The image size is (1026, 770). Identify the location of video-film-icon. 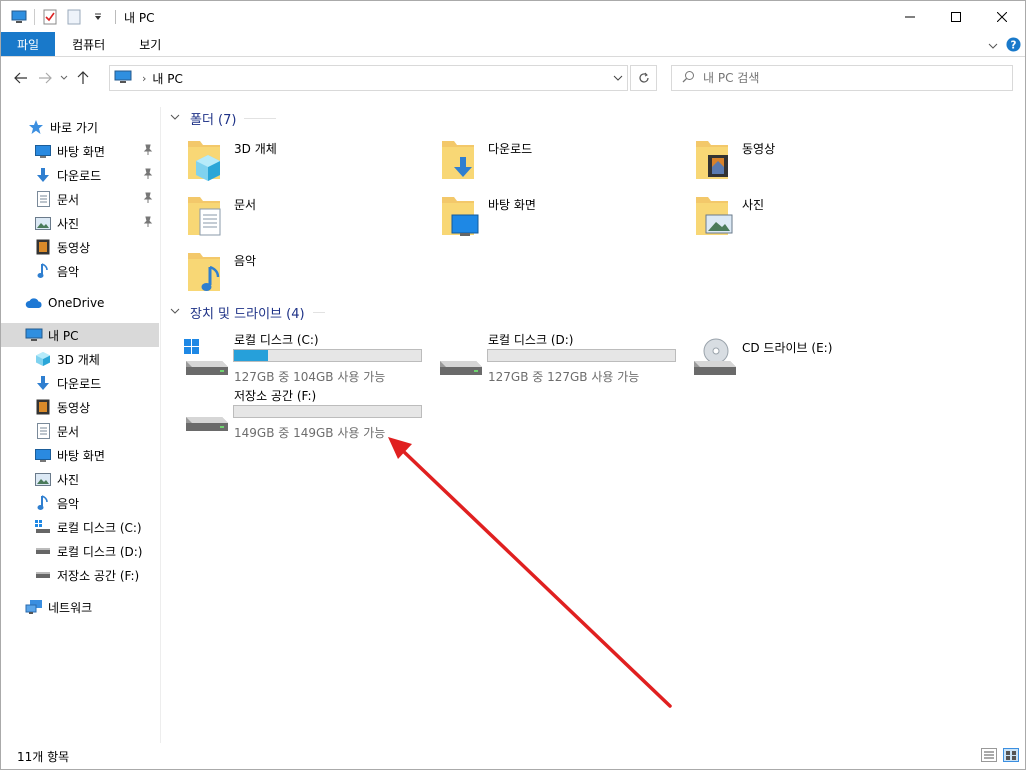
(43, 407).